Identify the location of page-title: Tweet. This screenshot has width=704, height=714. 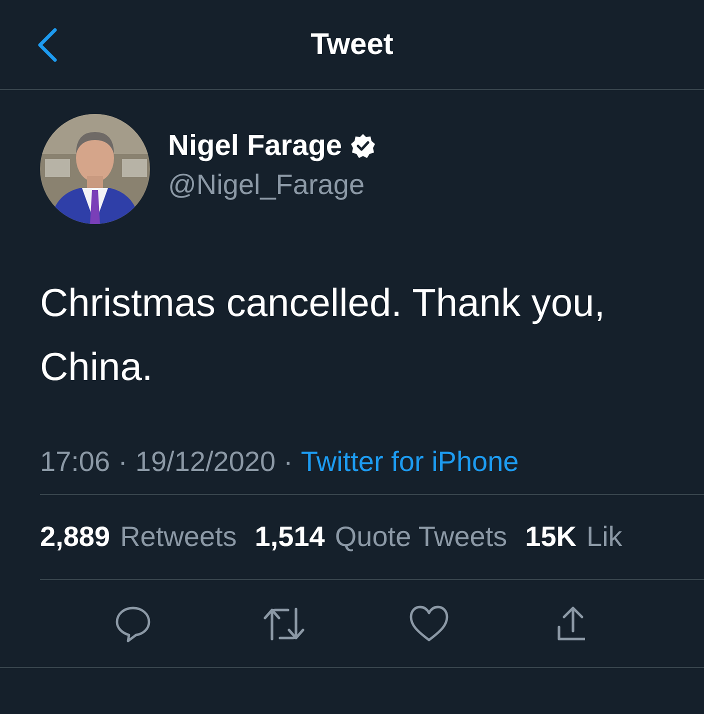
(352, 45).